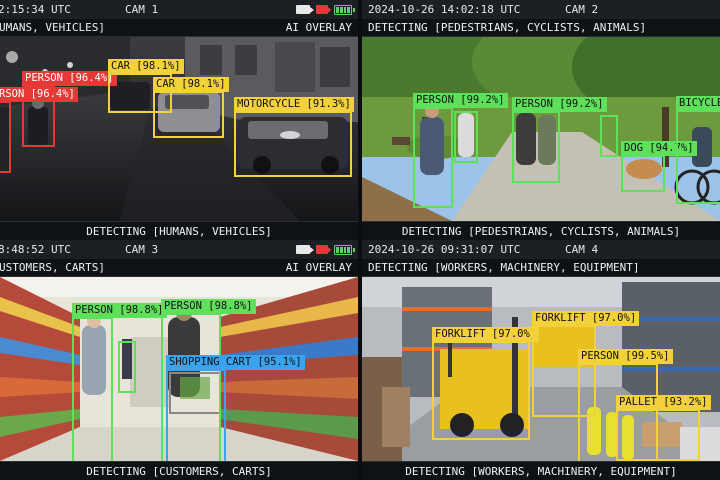  I want to click on camera-label: CAM 1, so click(142, 9).